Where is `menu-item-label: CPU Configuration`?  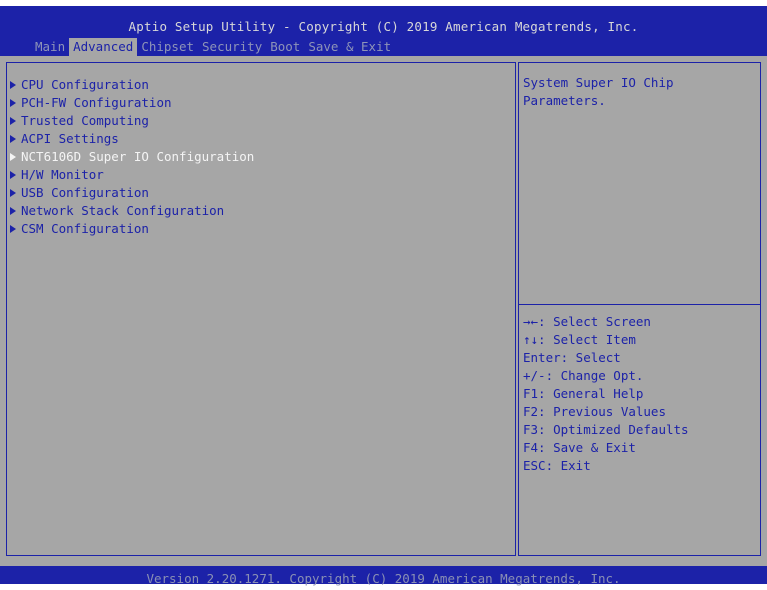 menu-item-label: CPU Configuration is located at coordinates (85, 84).